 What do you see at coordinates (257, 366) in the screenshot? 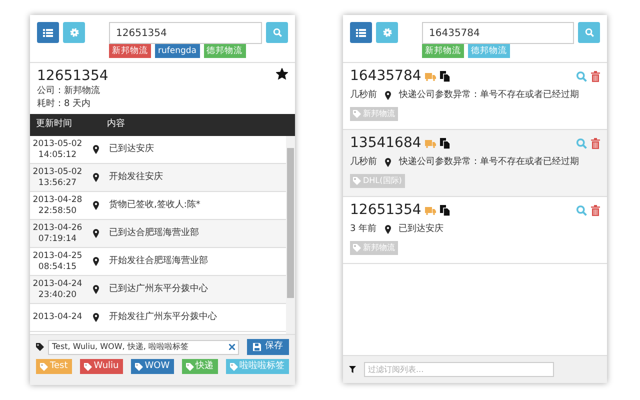
I see `tag-label: 啦啦啦标签` at bounding box center [257, 366].